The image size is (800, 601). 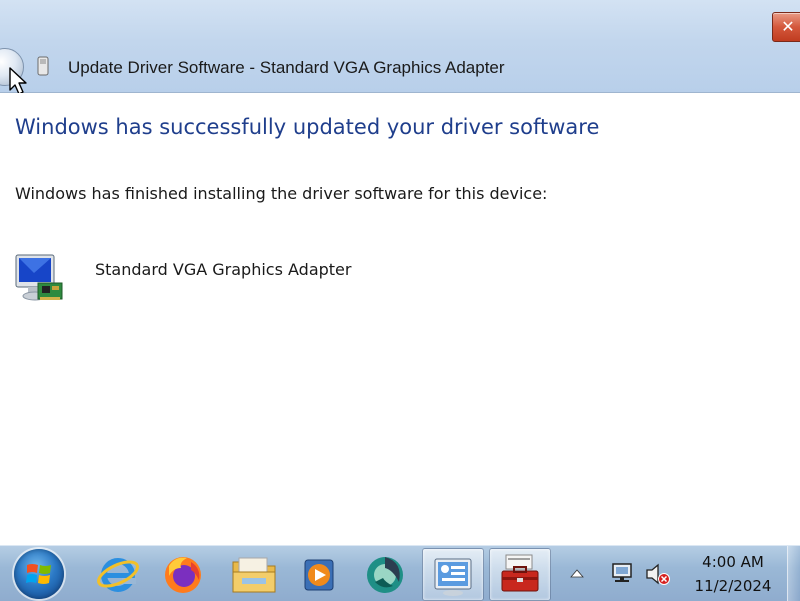 I want to click on toolbox-icon, so click(x=520, y=573).